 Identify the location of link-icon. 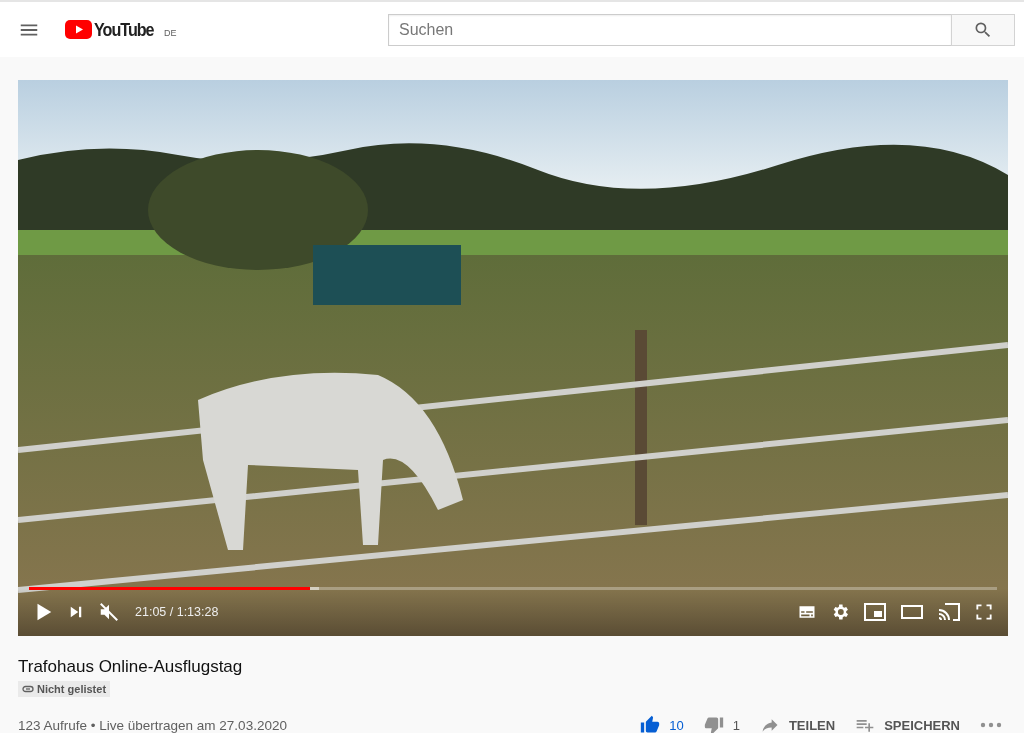
(28, 689).